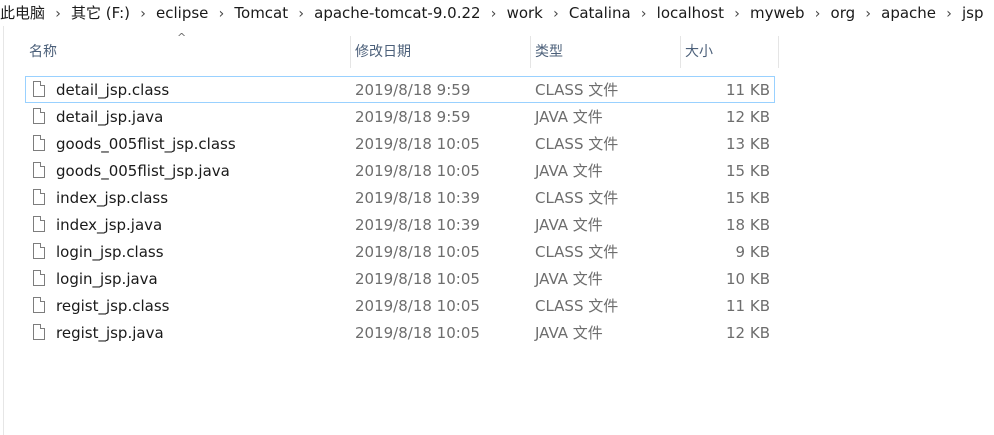 This screenshot has width=994, height=435. Describe the element at coordinates (383, 52) in the screenshot. I see `column-header-date-label: 修改日期` at that location.